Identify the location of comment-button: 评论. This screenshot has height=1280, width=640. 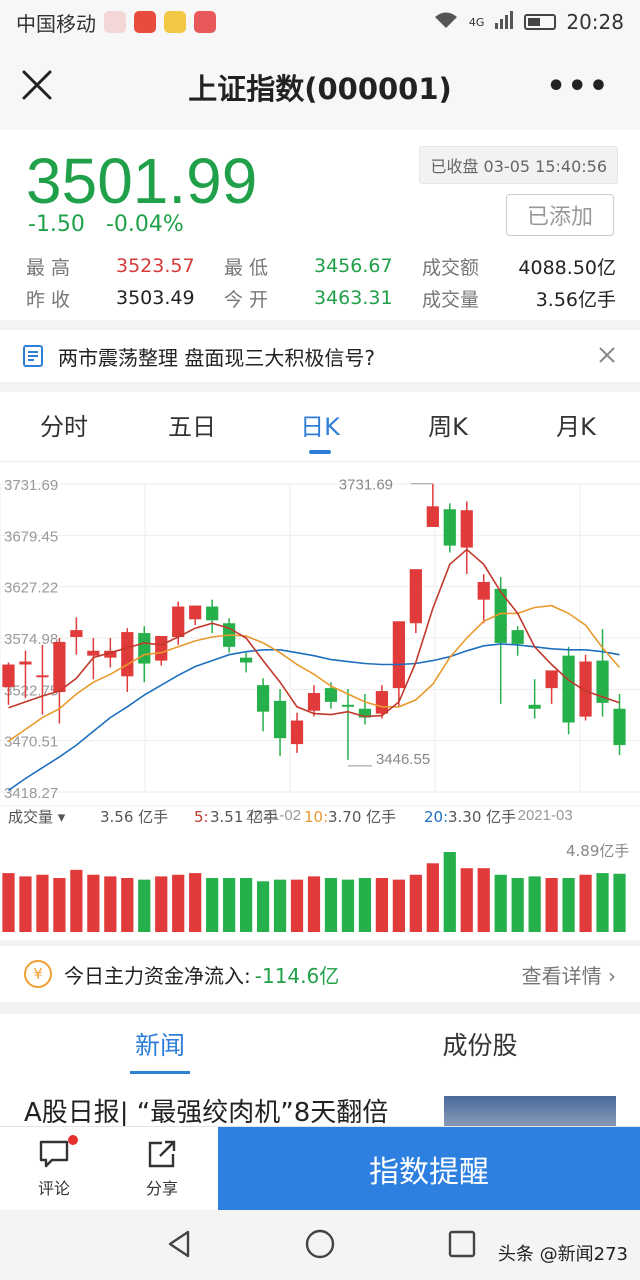
(54, 1168).